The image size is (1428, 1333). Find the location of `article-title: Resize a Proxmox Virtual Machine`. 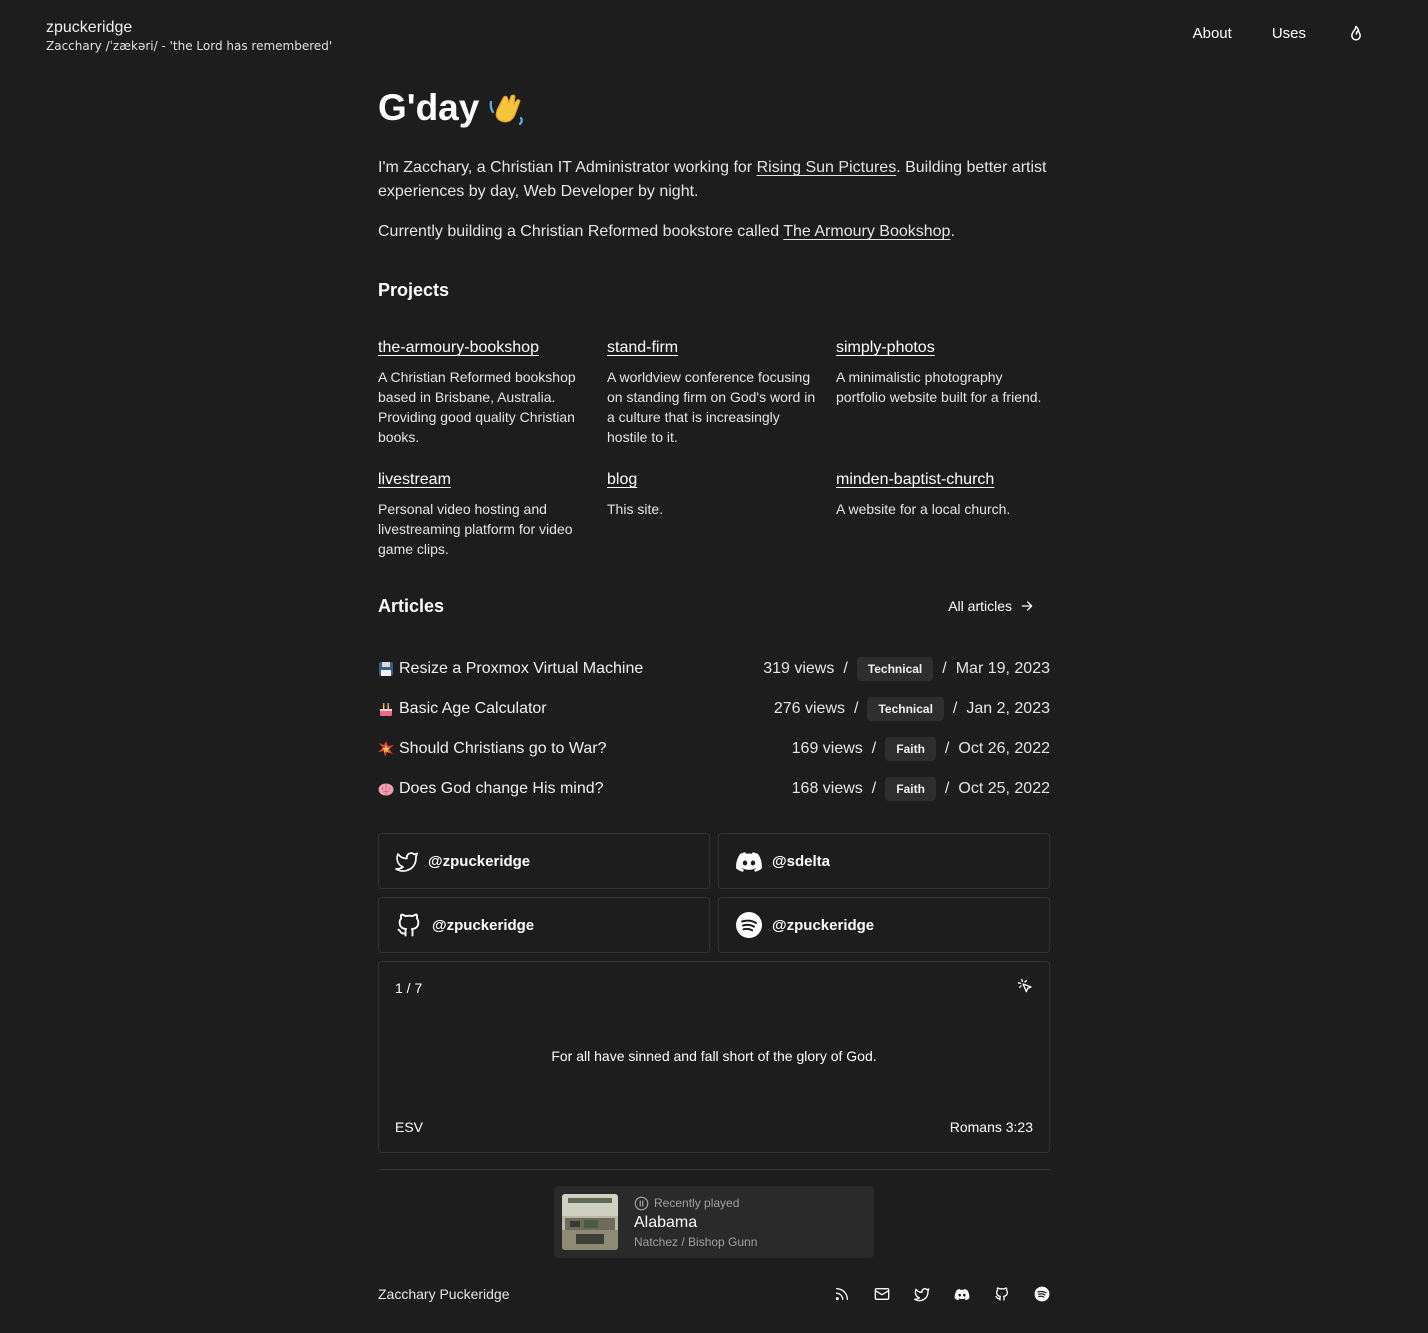

article-title: Resize a Proxmox Virtual Machine is located at coordinates (521, 668).